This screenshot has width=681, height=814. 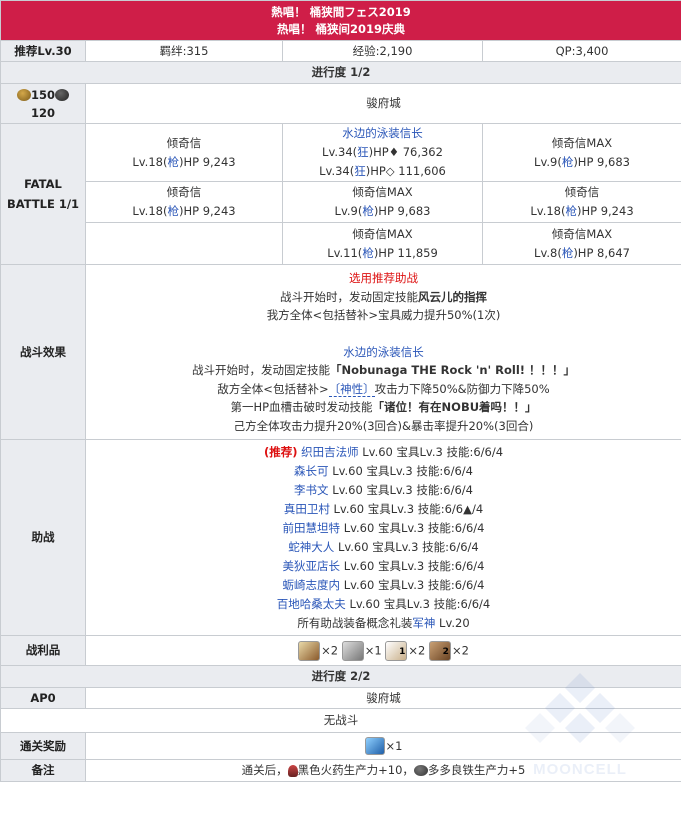 I want to click on iron-icon, so click(x=420, y=770).